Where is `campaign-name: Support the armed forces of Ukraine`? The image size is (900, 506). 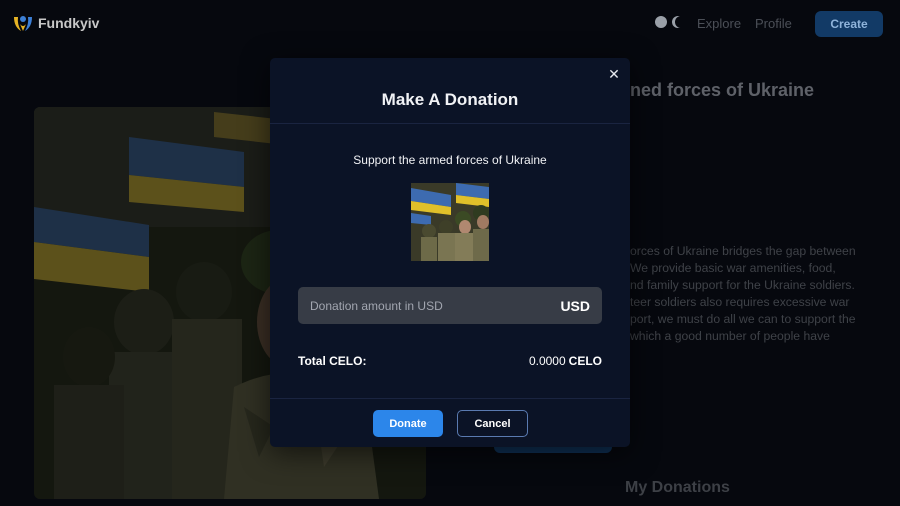 campaign-name: Support the armed forces of Ukraine is located at coordinates (450, 160).